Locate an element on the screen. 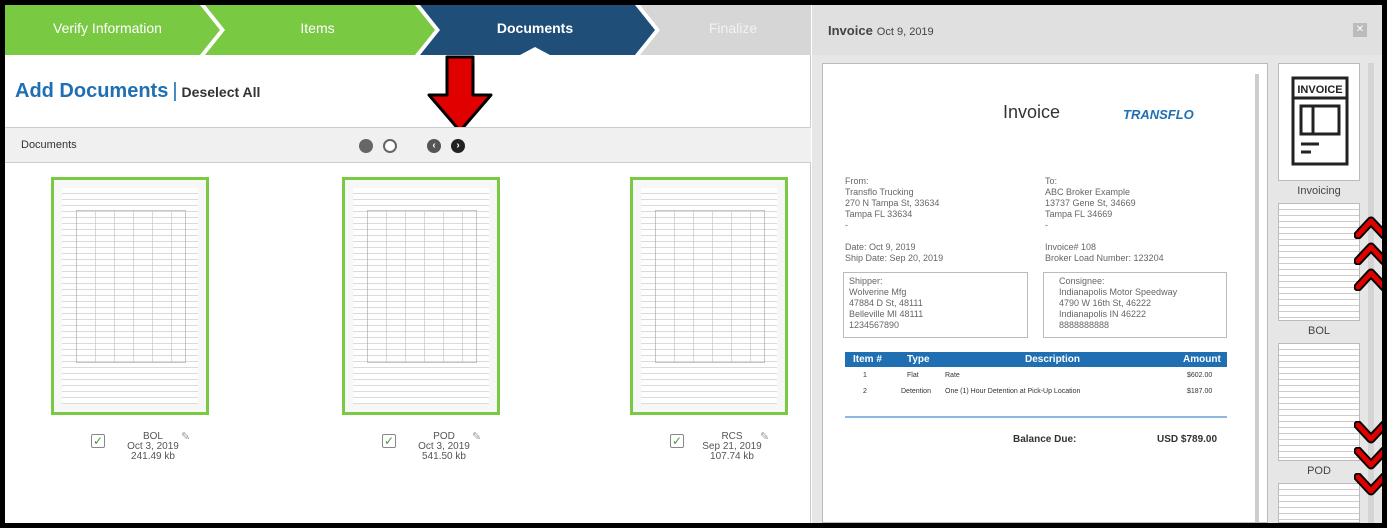 The image size is (1387, 528). preview-title: Invoice Oct 9, 2019 is located at coordinates (881, 30).